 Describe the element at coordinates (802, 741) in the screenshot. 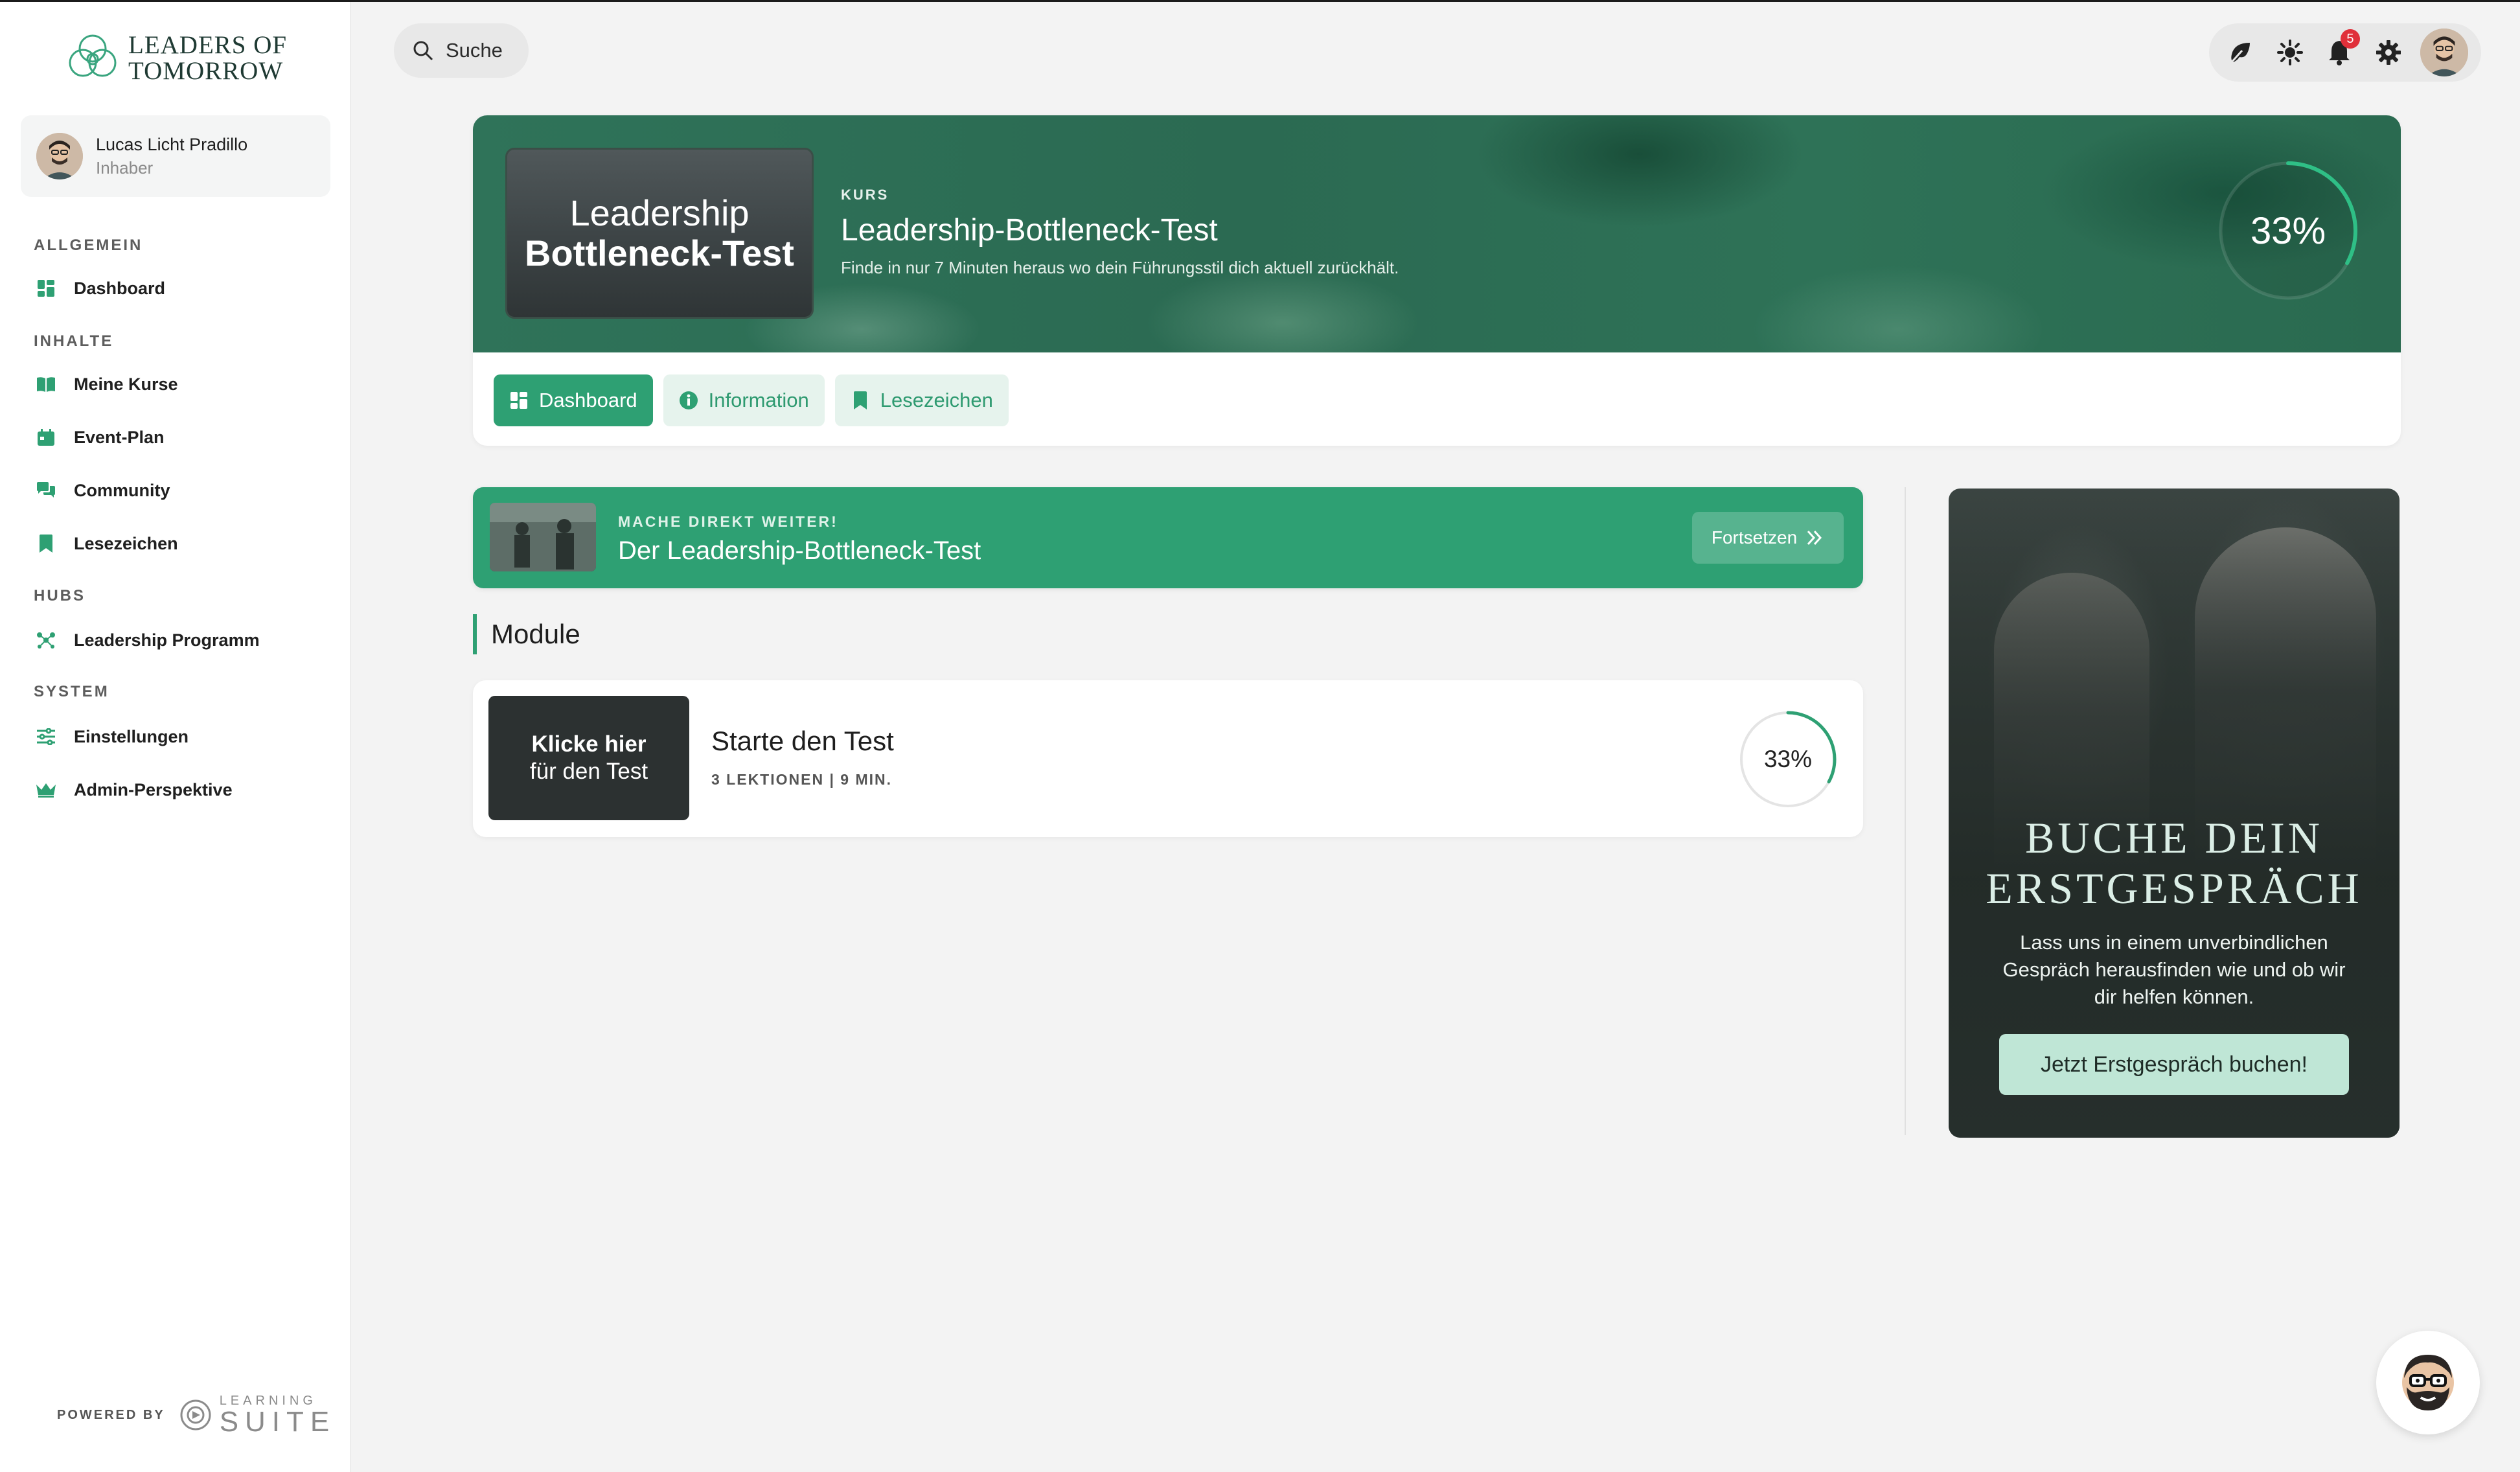

I see `module-title: Starte den Test` at that location.